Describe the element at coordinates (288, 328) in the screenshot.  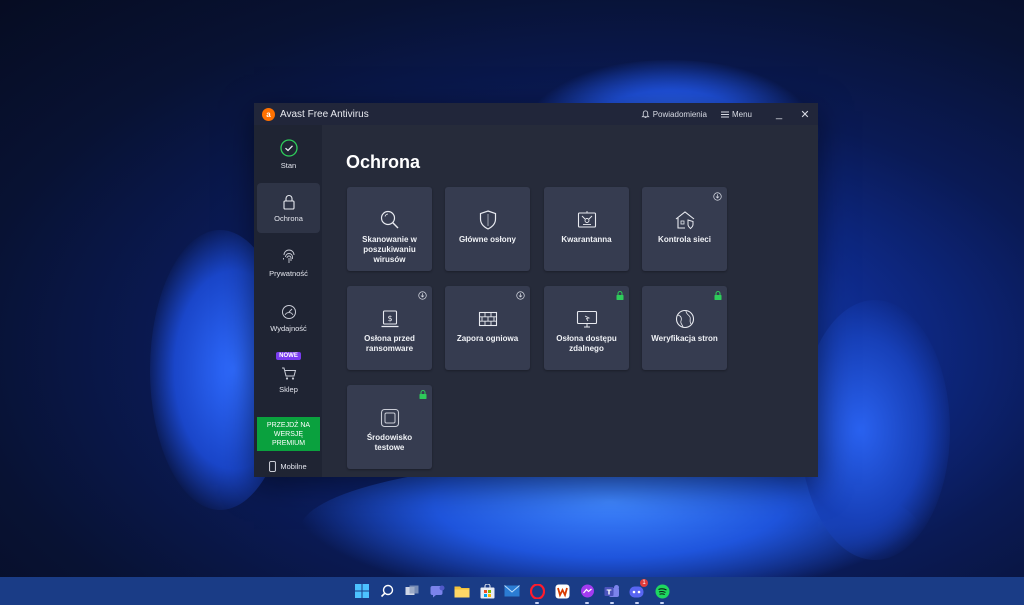
I see `sidebar-item-label: Wydajność` at that location.